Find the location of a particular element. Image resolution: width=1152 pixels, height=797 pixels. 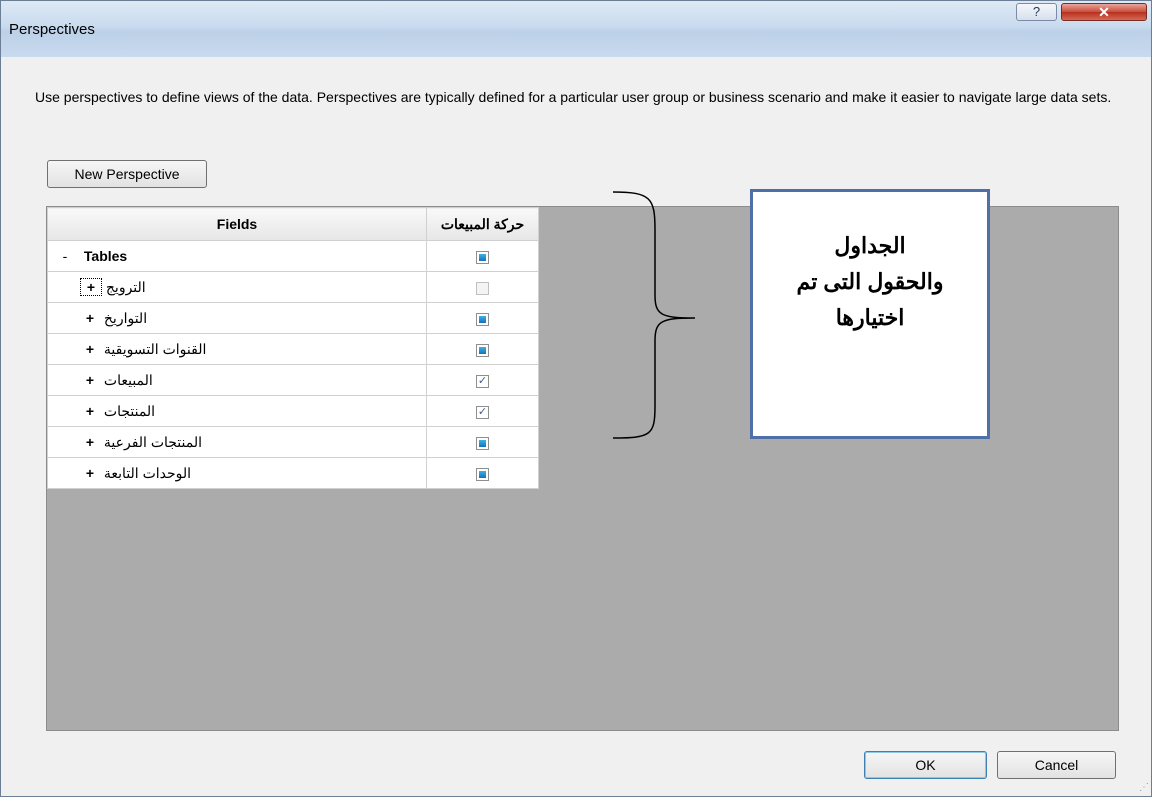

curly-brace-icon is located at coordinates (654, 315).